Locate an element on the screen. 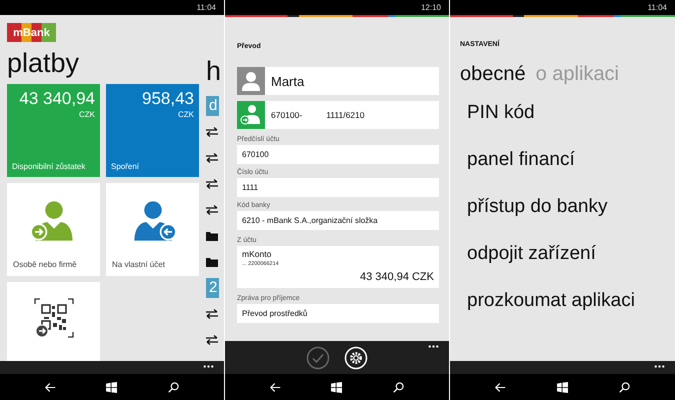 Image resolution: width=675 pixels, height=400 pixels. settings-button is located at coordinates (356, 358).